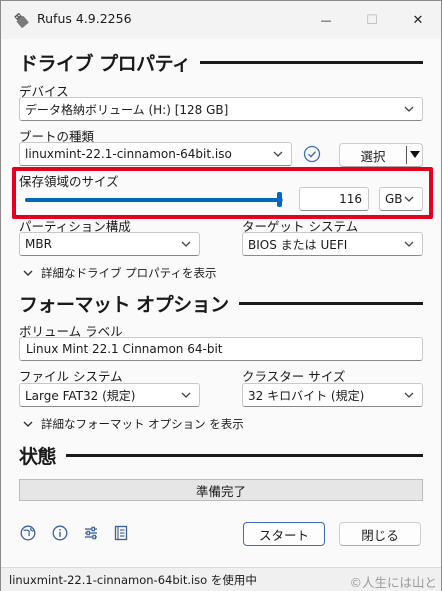 The width and height of the screenshot is (442, 591). I want to click on show-advanced-format-options: 詳細なフォーマット オプション を表示, so click(133, 424).